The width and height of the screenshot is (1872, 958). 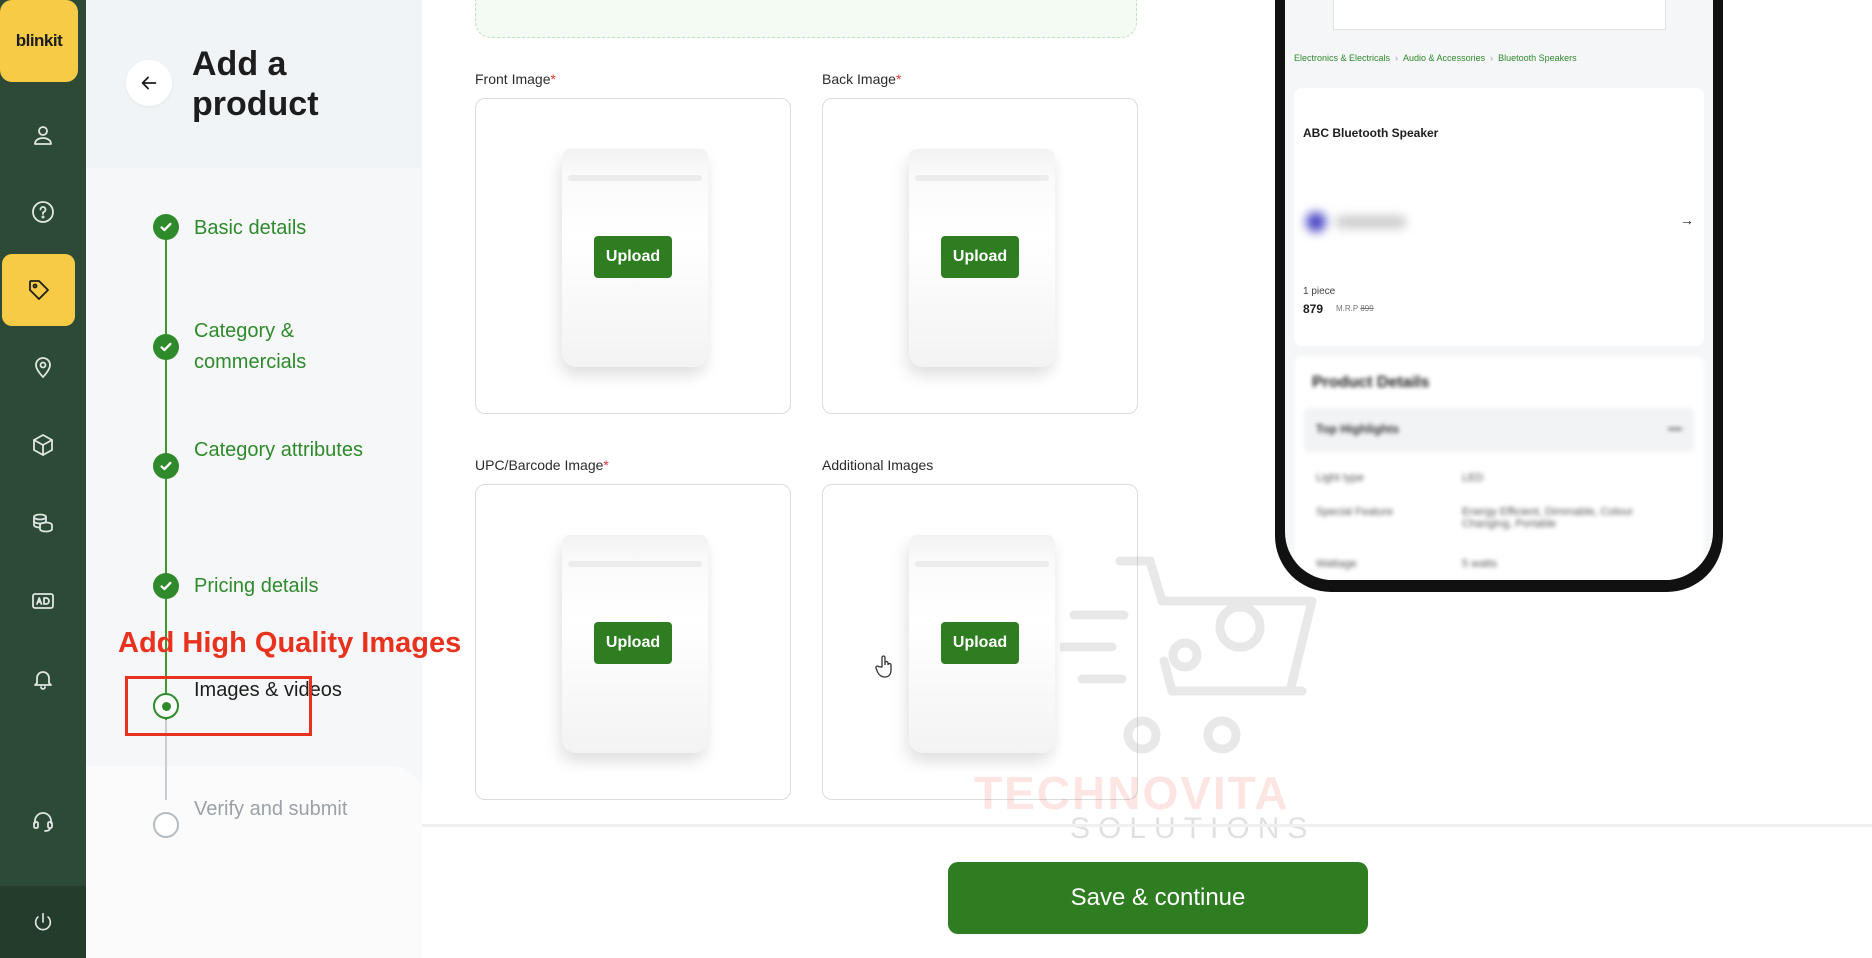 I want to click on step-category-commercials: Category & commercials, so click(x=294, y=347).